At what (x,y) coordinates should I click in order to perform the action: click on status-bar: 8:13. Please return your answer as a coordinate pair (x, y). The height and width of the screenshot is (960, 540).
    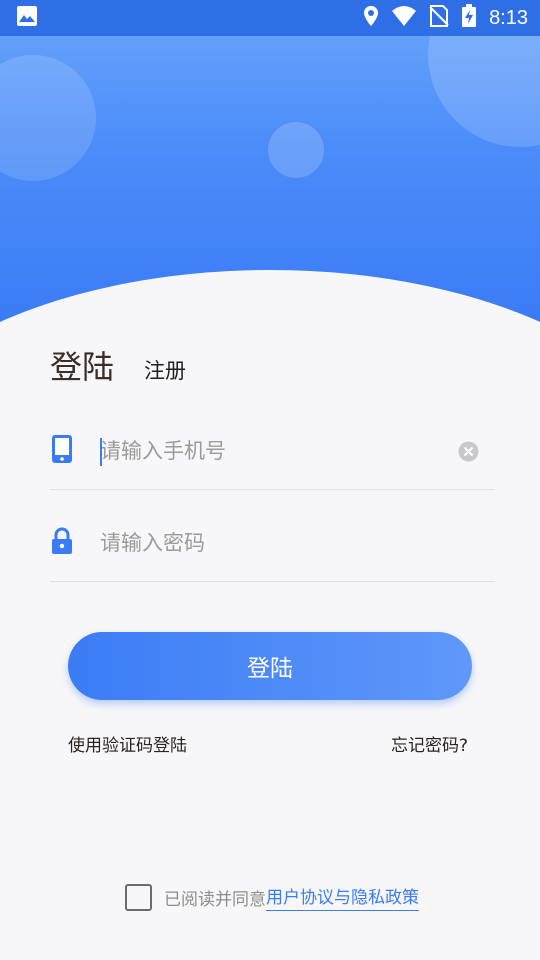
    Looking at the image, I should click on (270, 18).